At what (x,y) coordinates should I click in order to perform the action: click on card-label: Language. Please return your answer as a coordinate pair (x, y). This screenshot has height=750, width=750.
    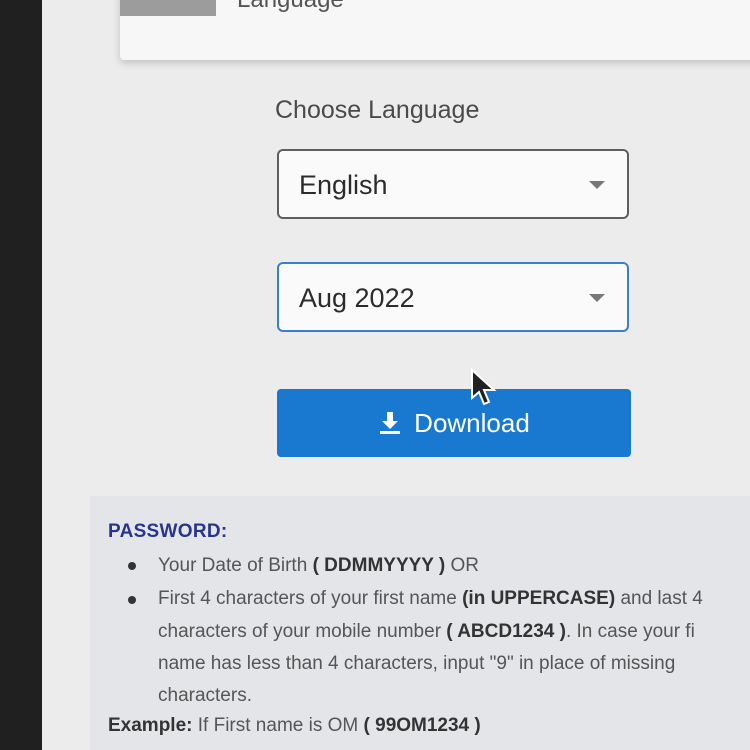
    Looking at the image, I should click on (290, 7).